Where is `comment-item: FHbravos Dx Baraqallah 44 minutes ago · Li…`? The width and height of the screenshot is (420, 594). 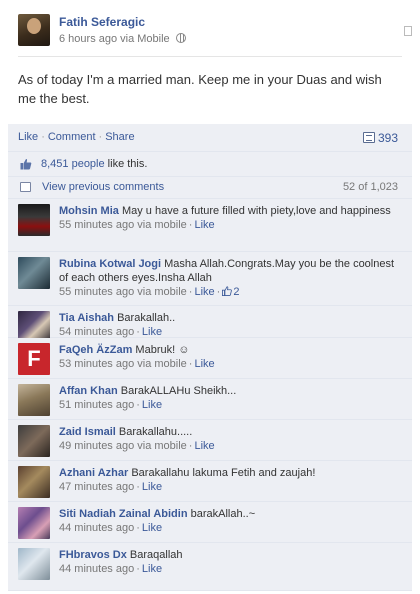
comment-item: FHbravos Dx Baraqallah 44 minutes ago · Li… is located at coordinates (210, 567).